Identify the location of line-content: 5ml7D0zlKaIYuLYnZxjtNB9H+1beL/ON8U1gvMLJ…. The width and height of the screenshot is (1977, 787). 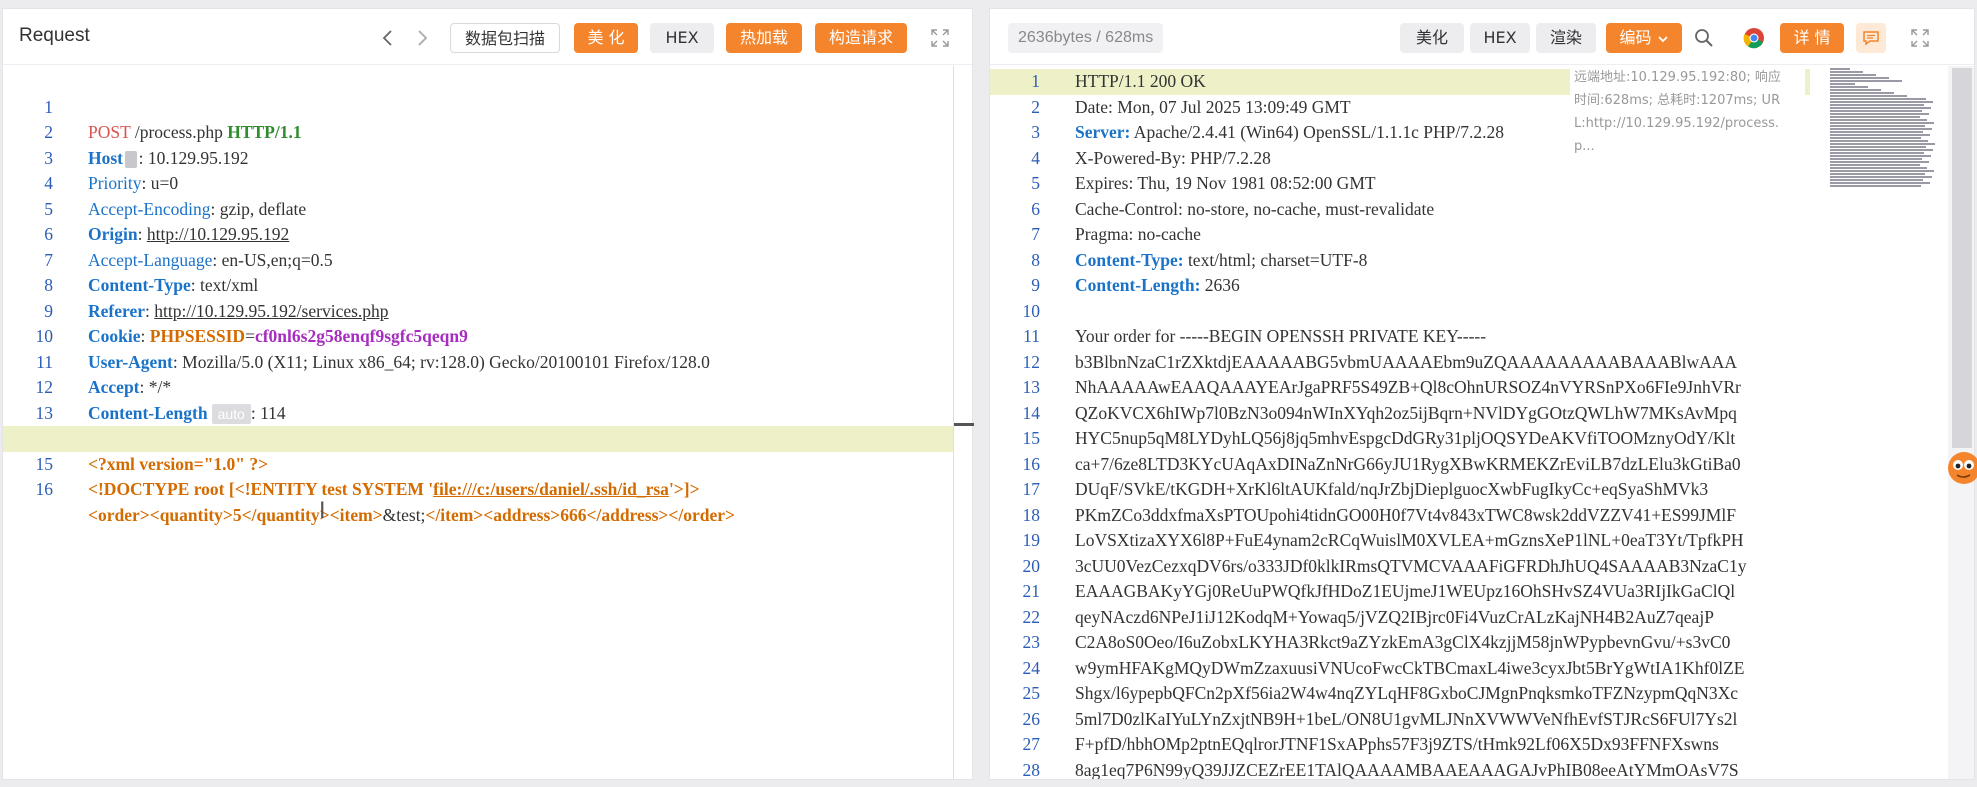
(1406, 720).